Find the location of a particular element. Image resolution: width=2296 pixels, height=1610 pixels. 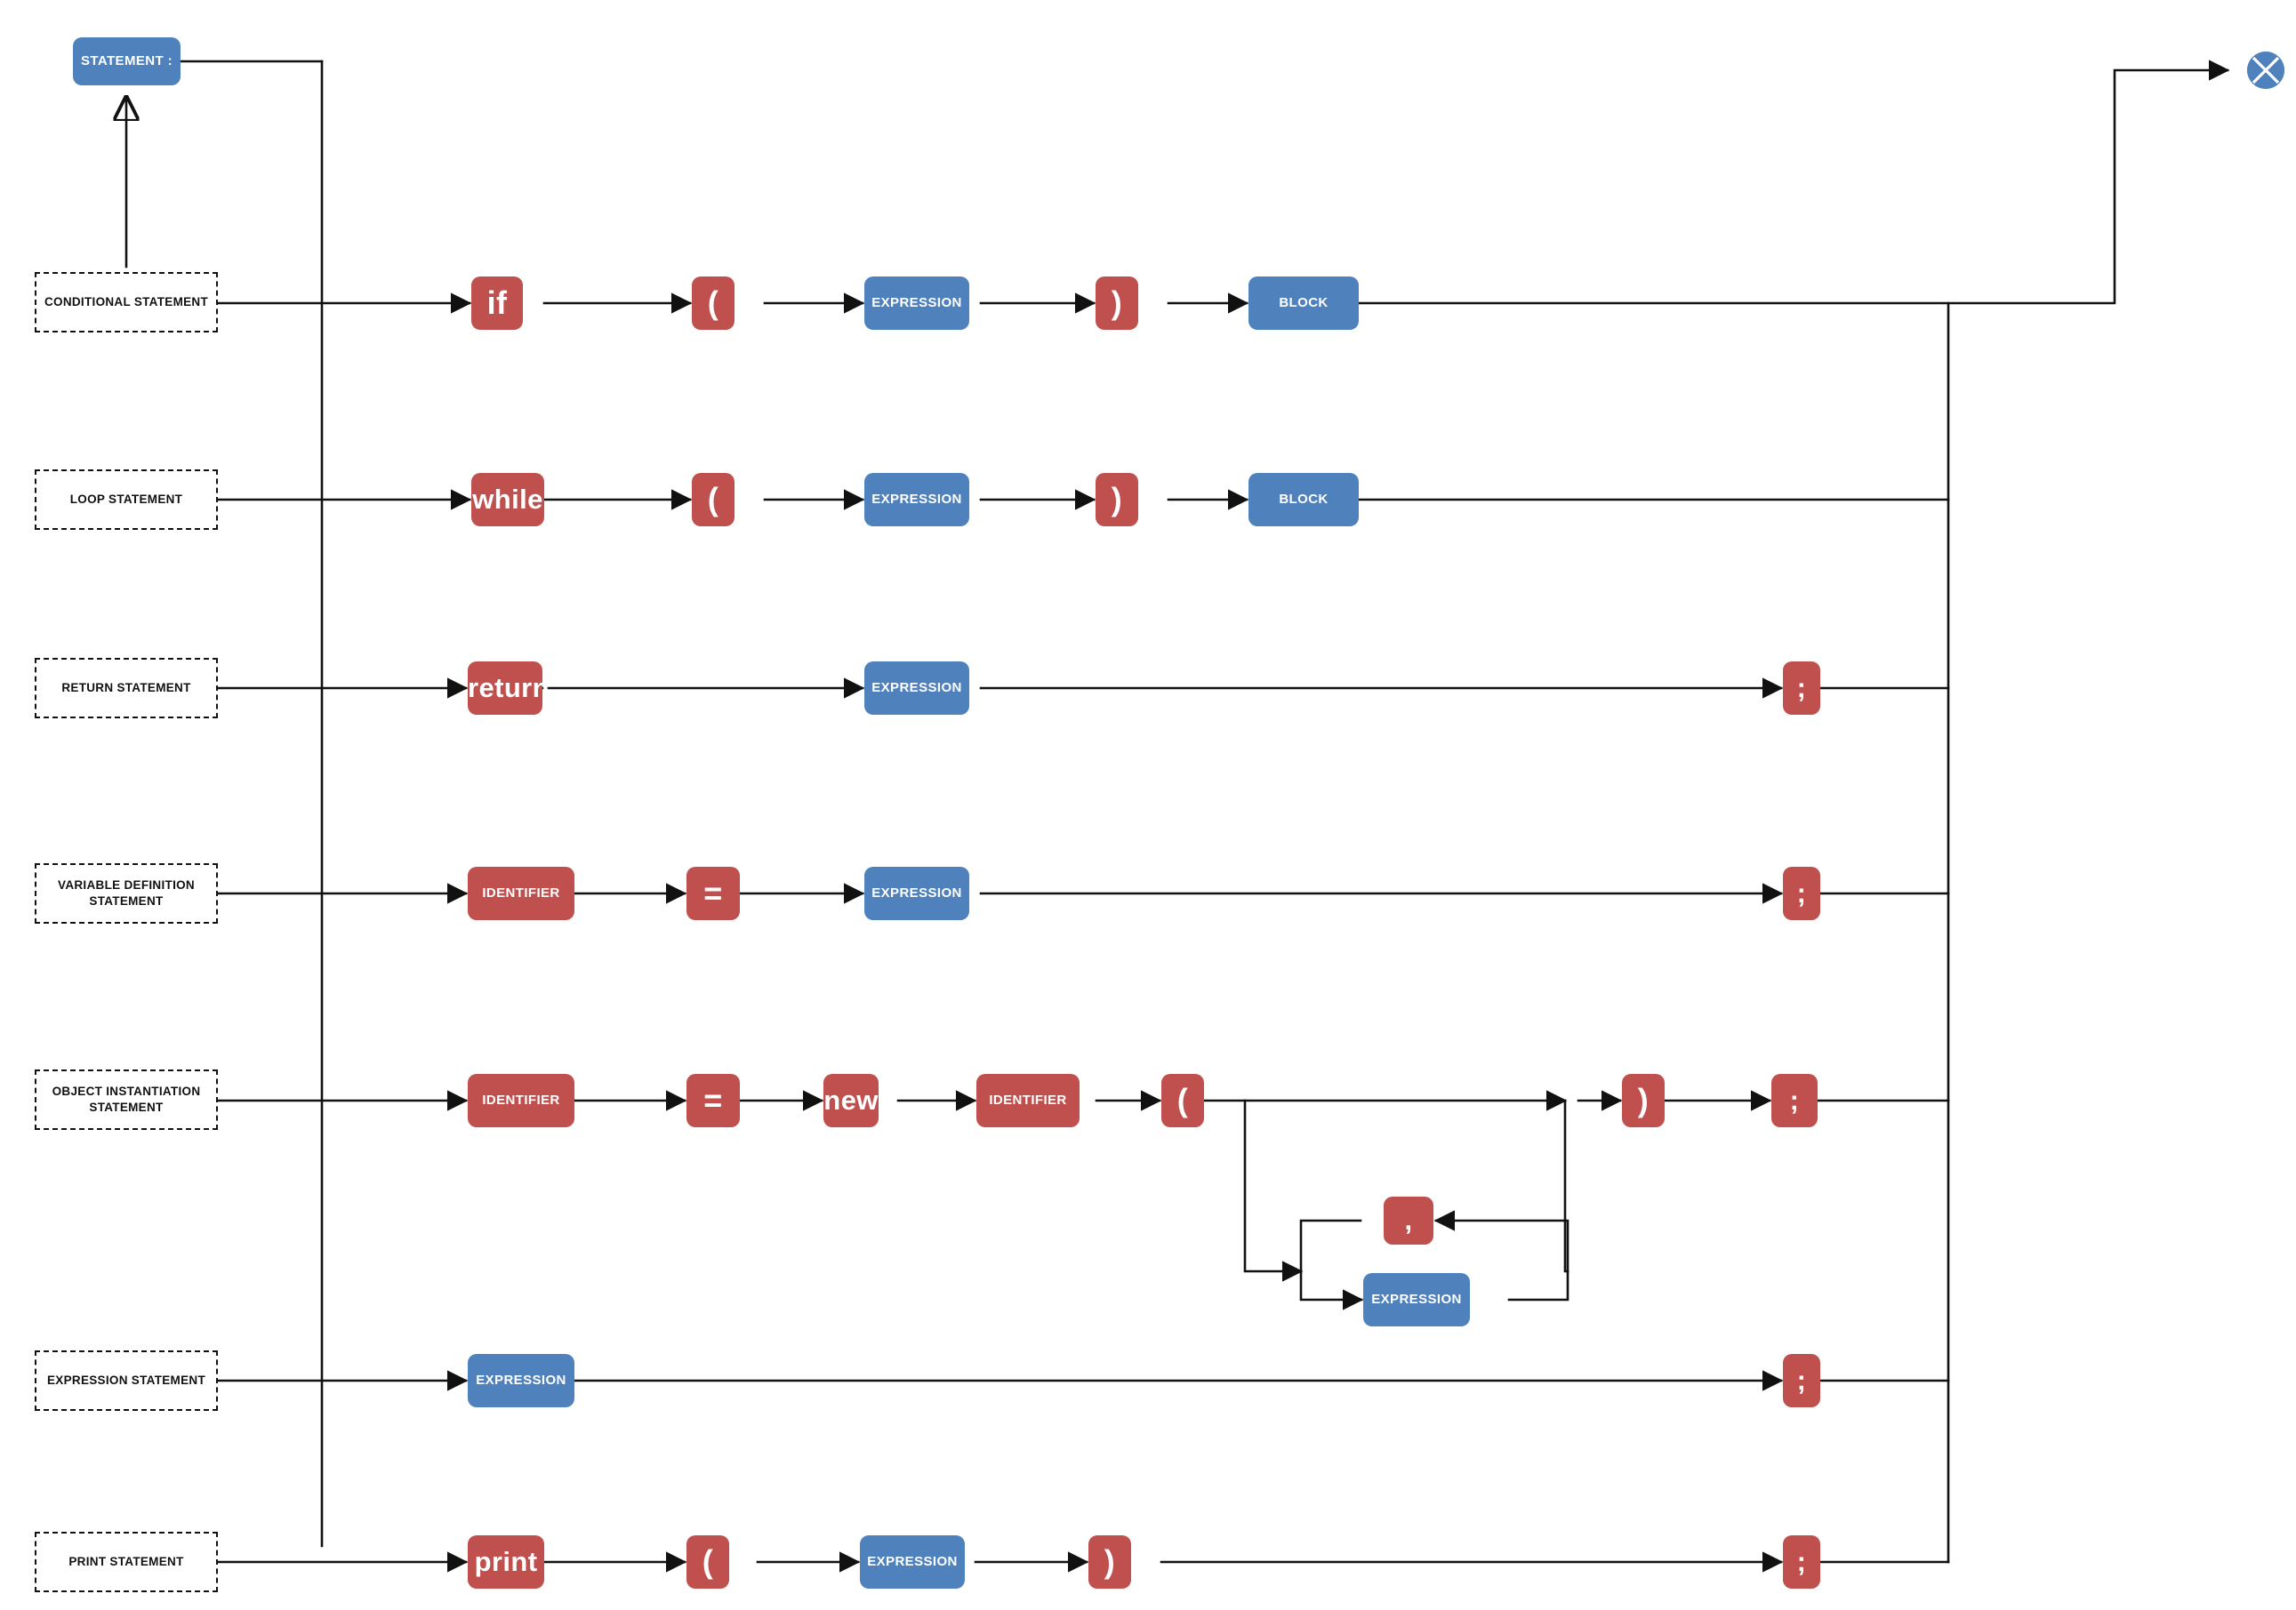

node-print-close-paren: ) is located at coordinates (1109, 1562).